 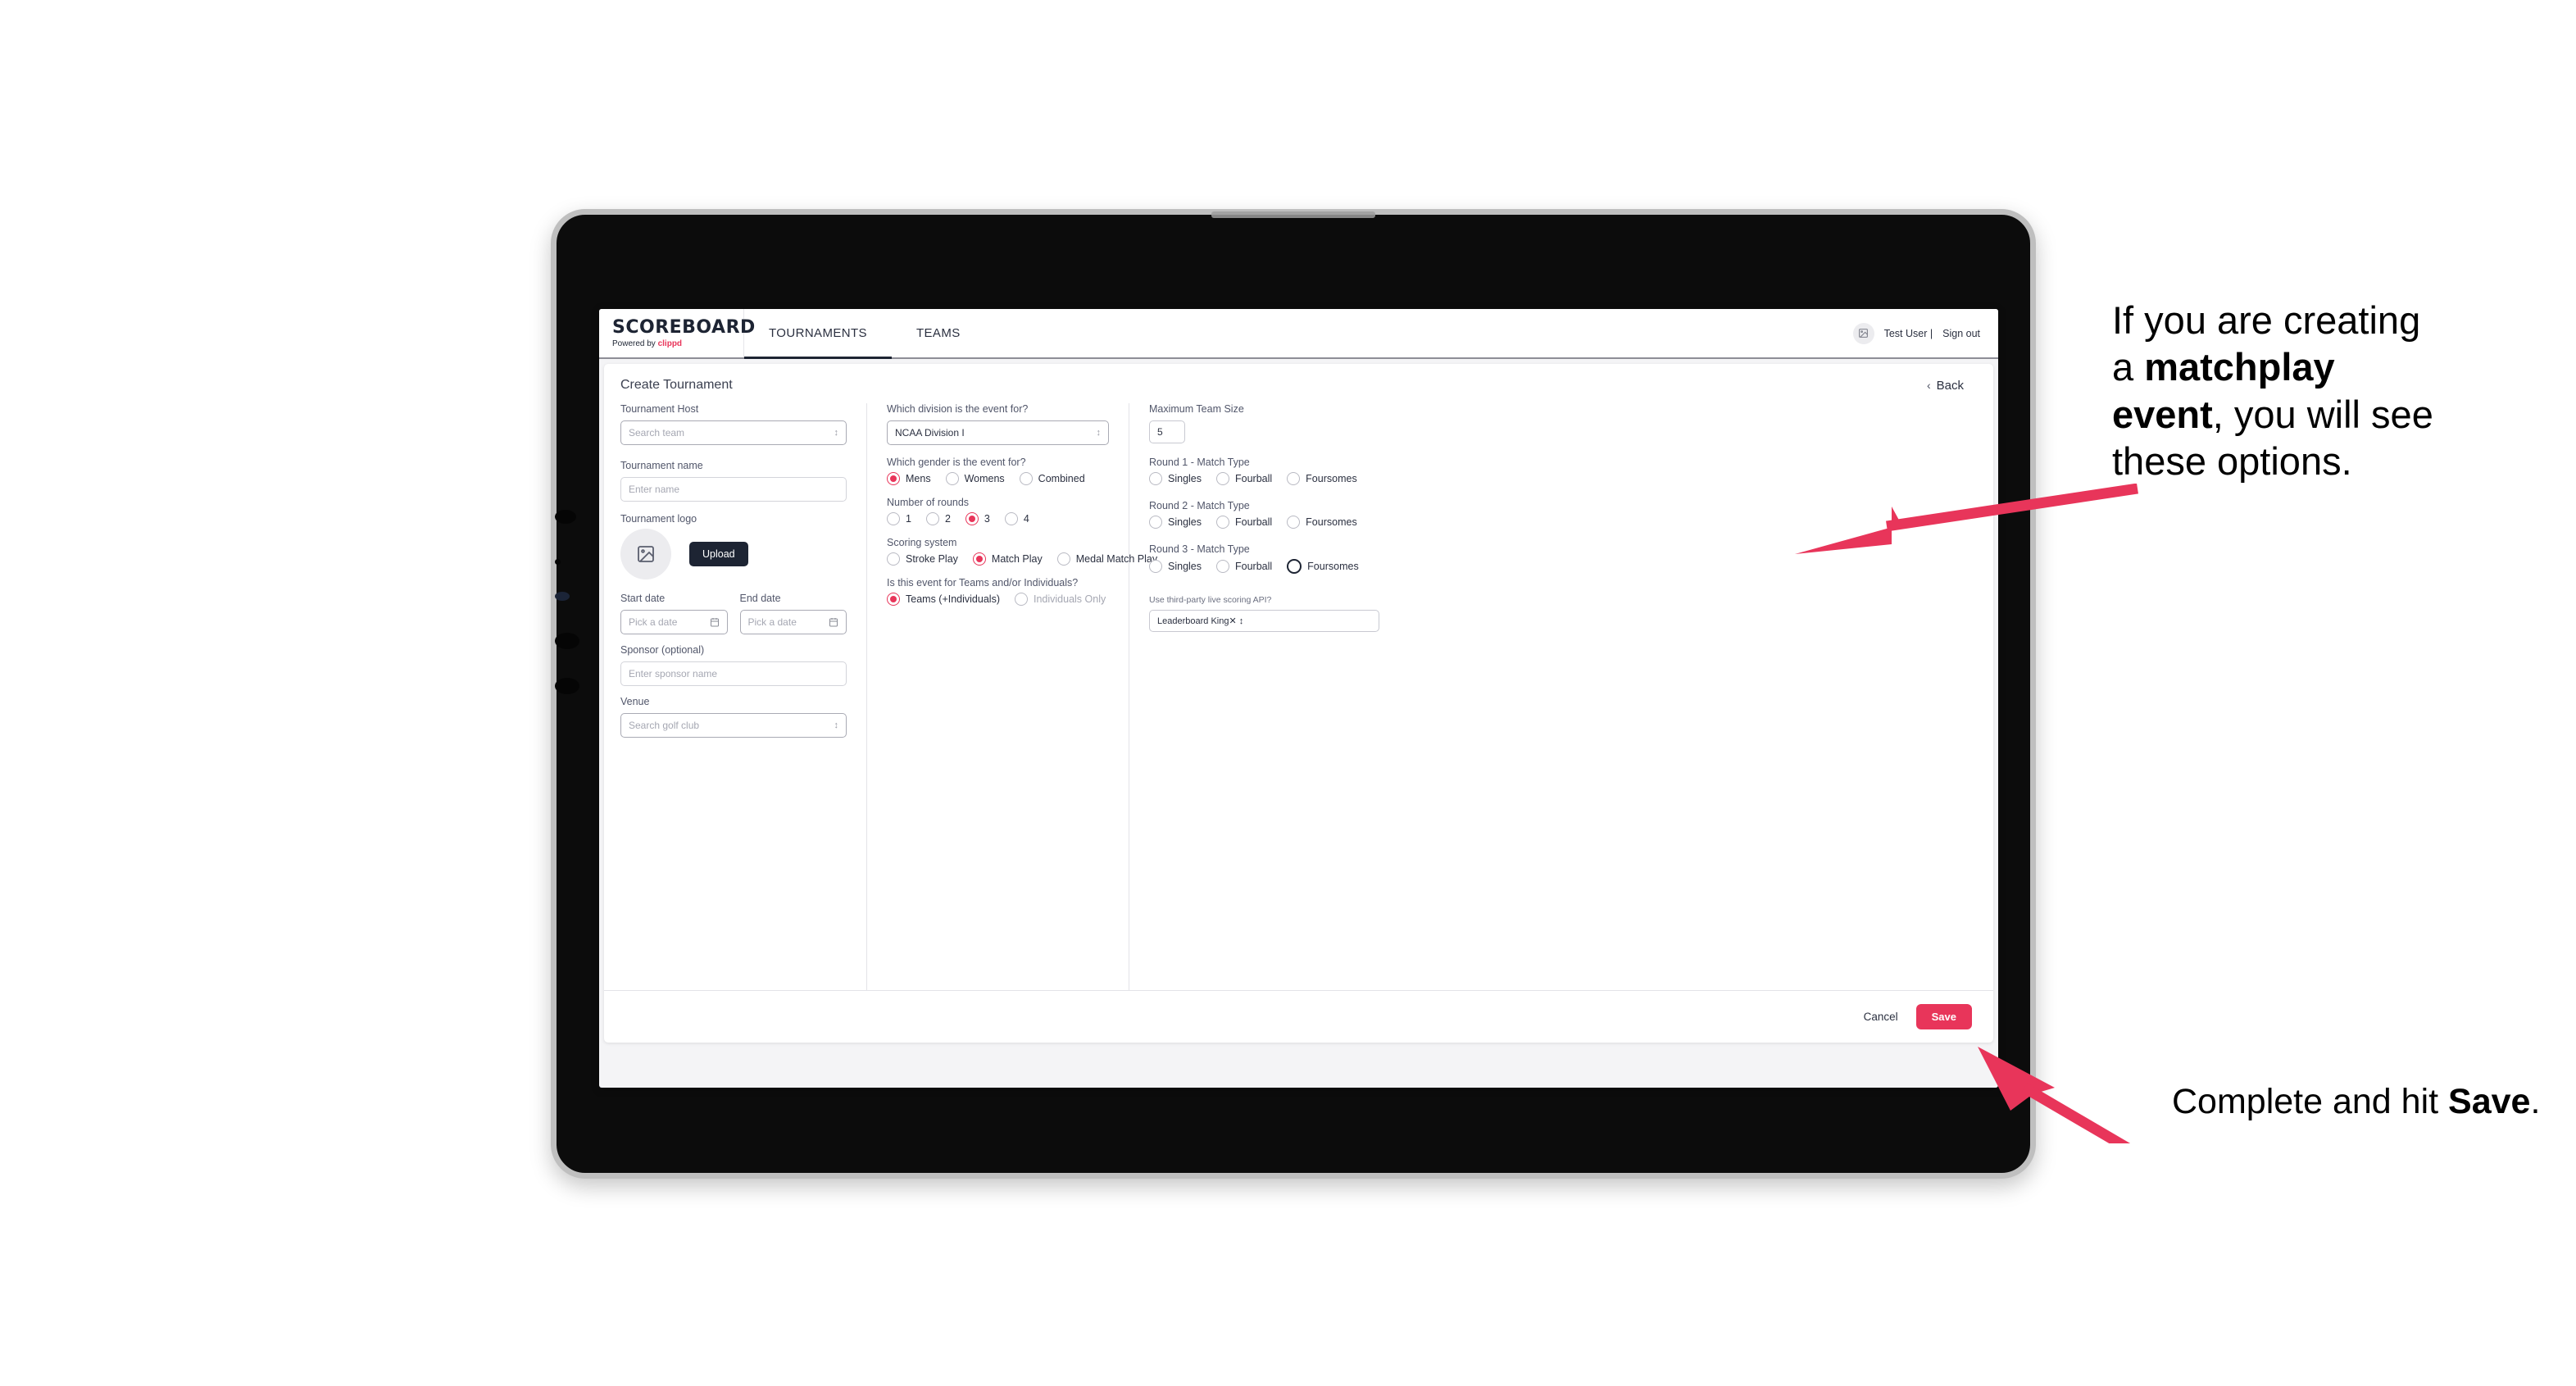 What do you see at coordinates (793, 622) in the screenshot?
I see `end-date-input: Pick a date` at bounding box center [793, 622].